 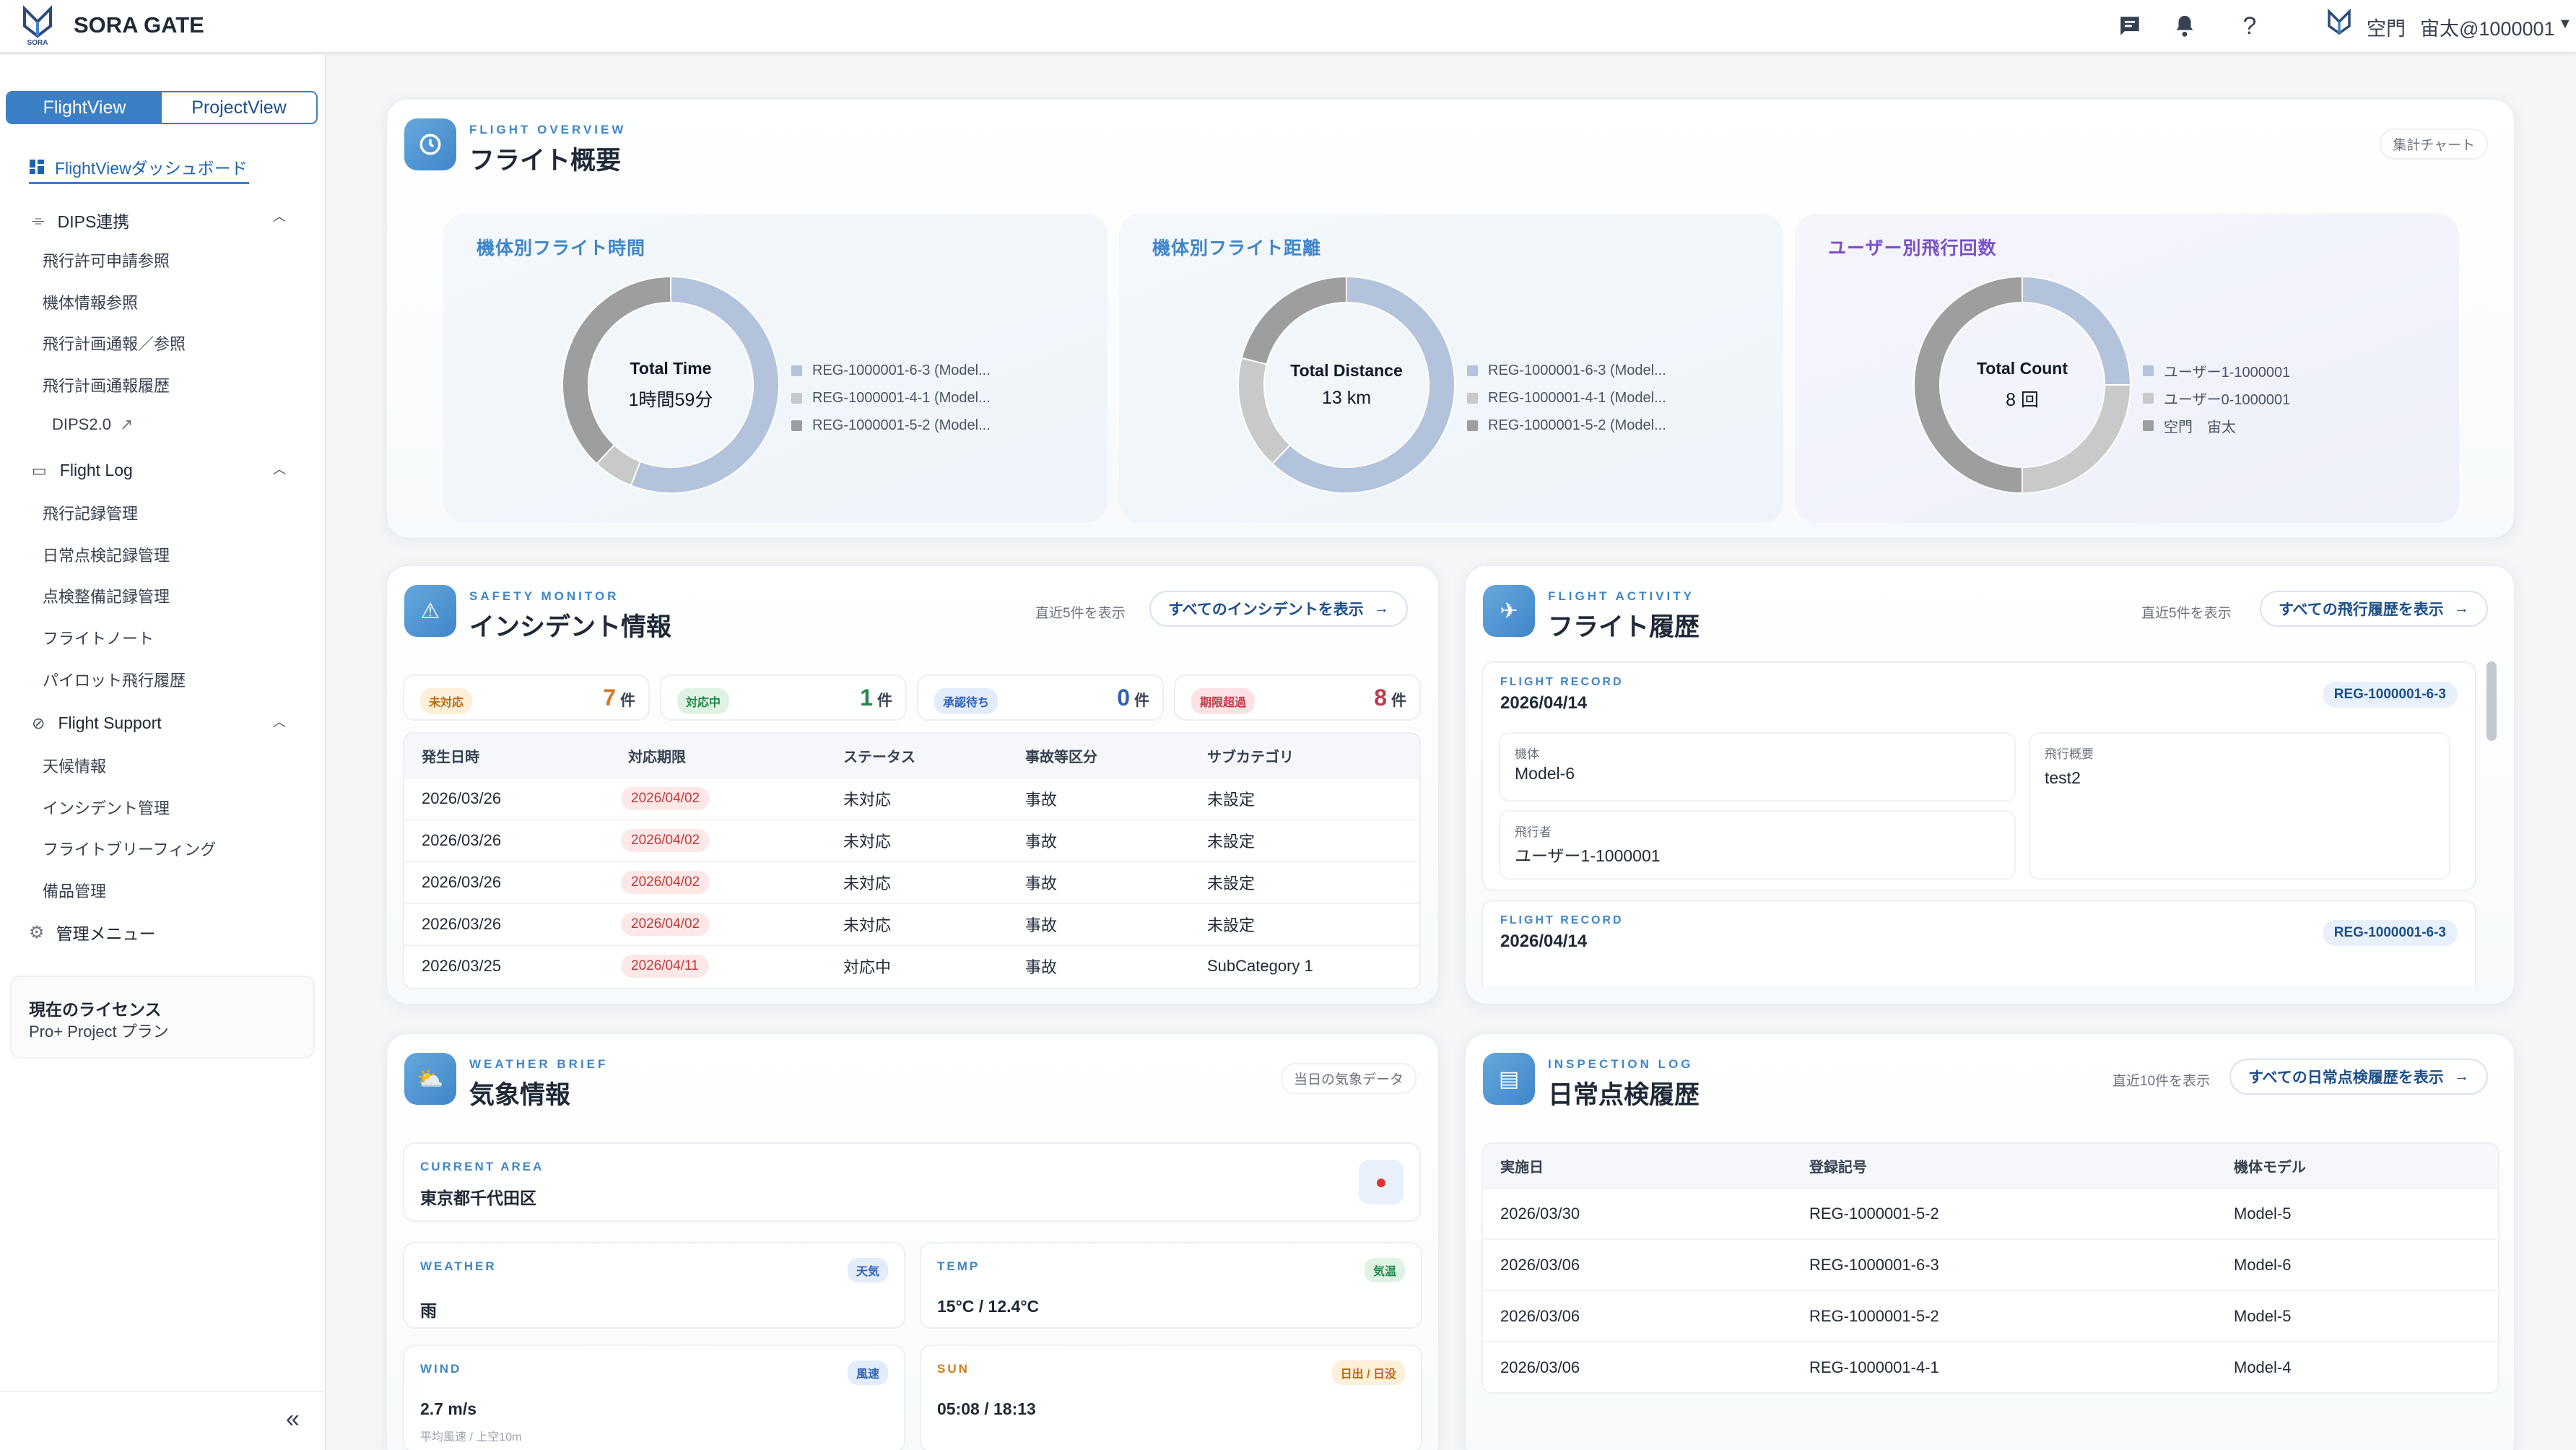 I want to click on table-row: 2026/03/30 REG-1000001-5-2 Model-5, so click(x=1990, y=1212).